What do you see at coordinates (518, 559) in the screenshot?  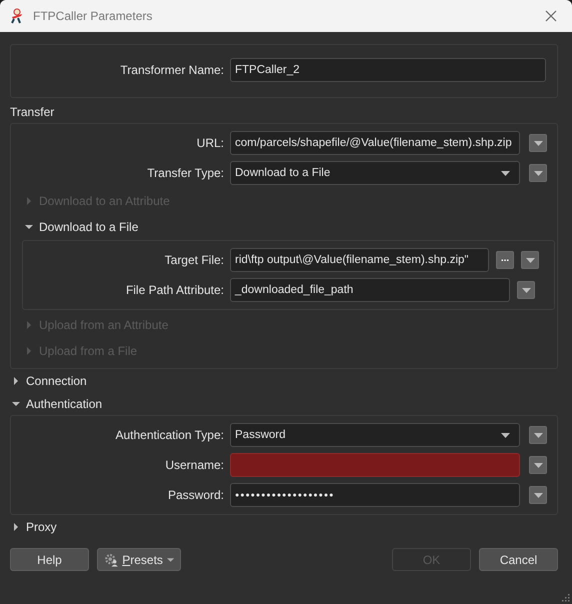 I see `cancel-button: Cancel` at bounding box center [518, 559].